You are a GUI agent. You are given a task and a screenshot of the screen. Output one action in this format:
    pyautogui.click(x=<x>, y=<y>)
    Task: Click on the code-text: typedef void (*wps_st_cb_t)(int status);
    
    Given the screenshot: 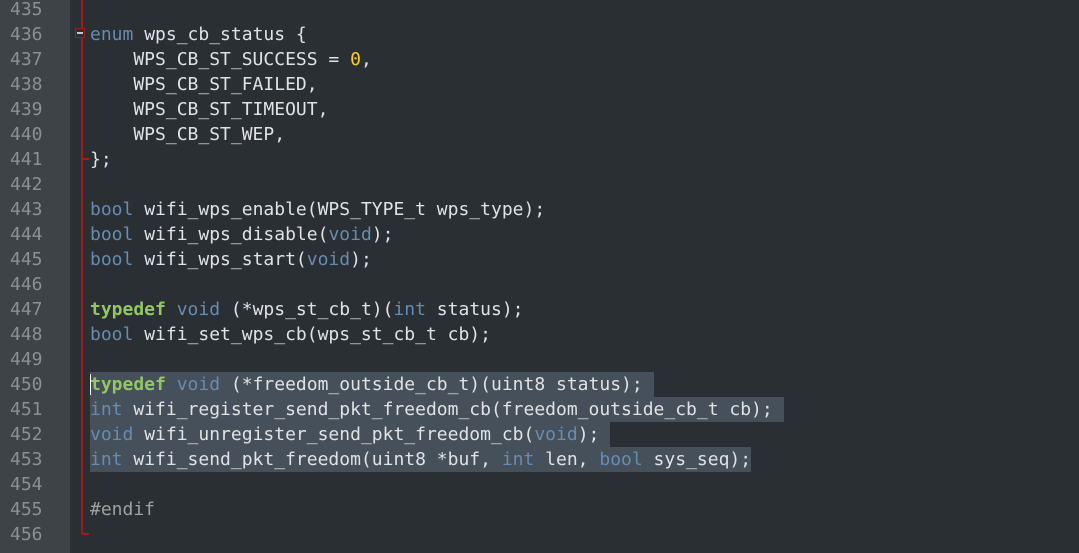 What is the action you would take?
    pyautogui.click(x=307, y=309)
    